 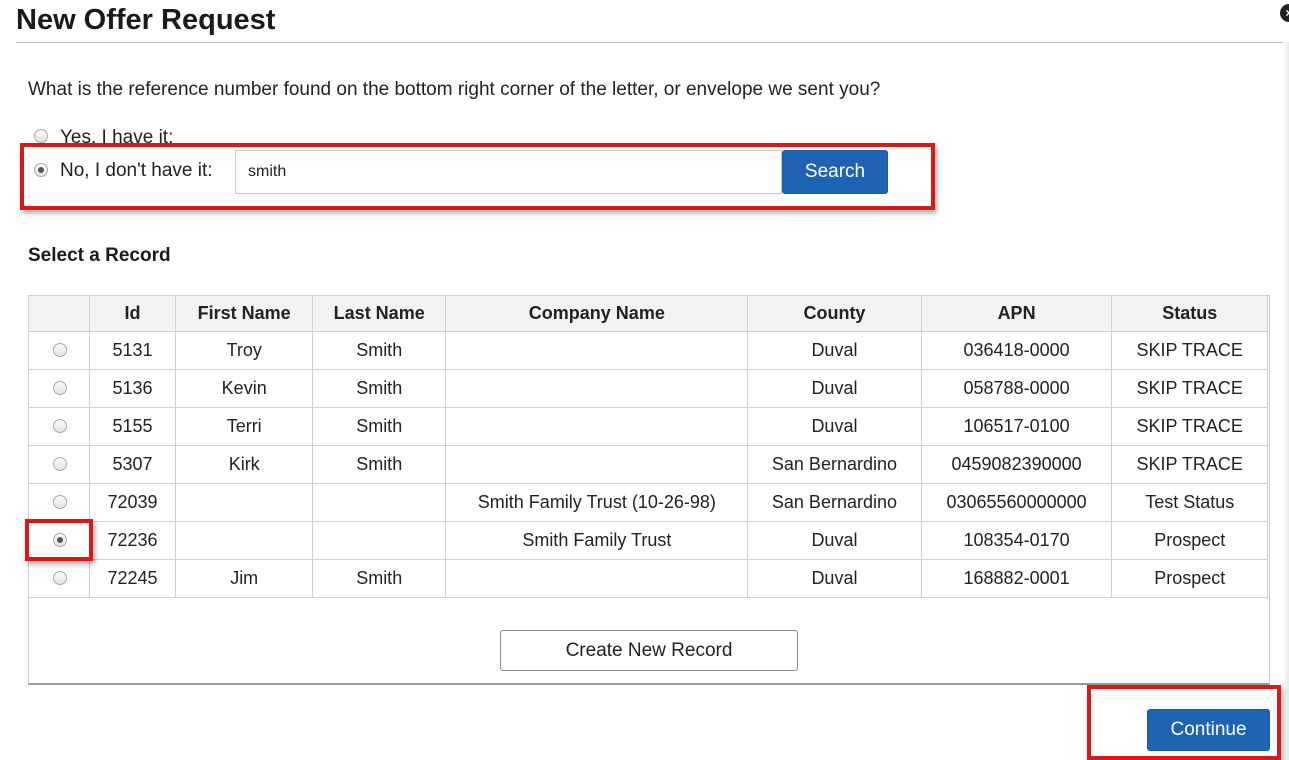 I want to click on column-header-last-name: Last Name, so click(x=379, y=313).